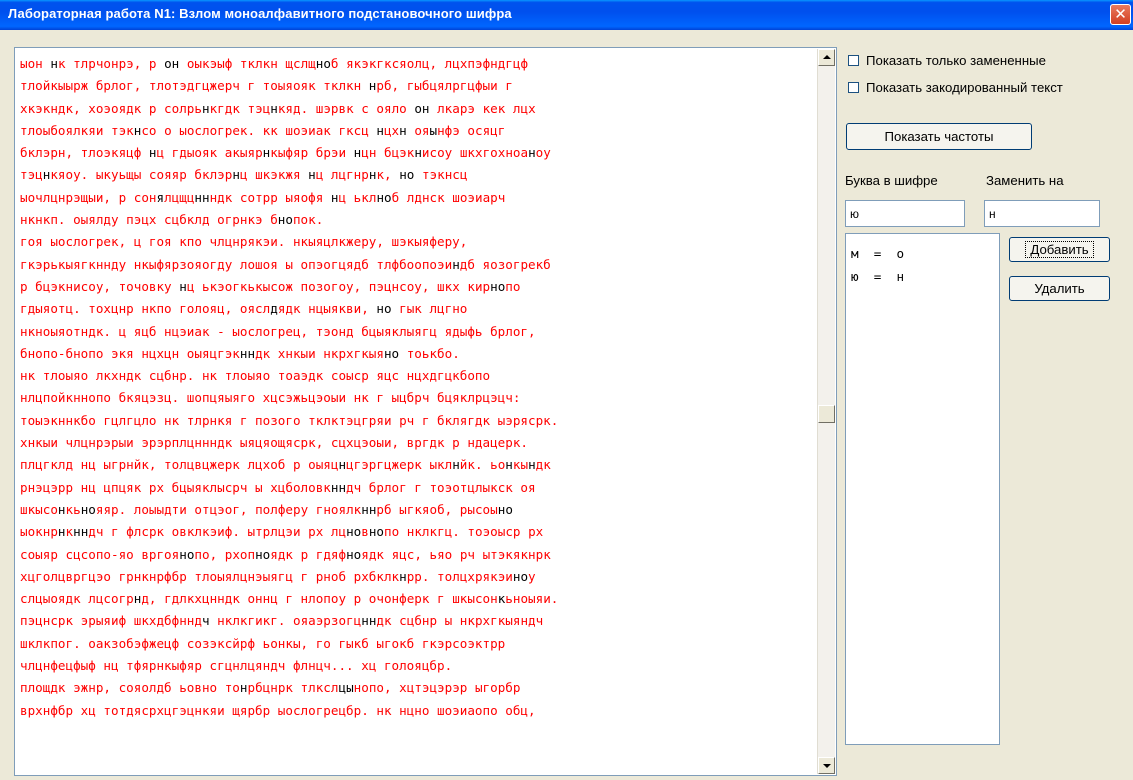 The height and width of the screenshot is (780, 1133). What do you see at coordinates (346, 688) in the screenshot?
I see `decoded-fragment: цы` at bounding box center [346, 688].